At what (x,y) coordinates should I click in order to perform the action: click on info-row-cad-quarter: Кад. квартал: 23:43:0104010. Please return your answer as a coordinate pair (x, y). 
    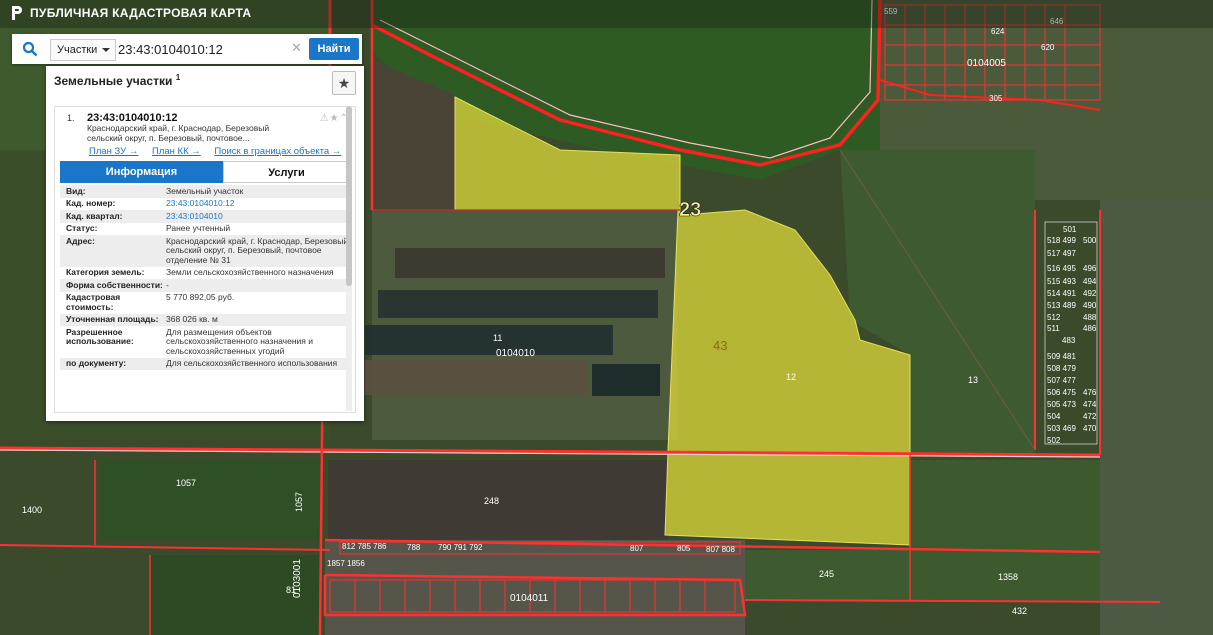
    Looking at the image, I should click on (205, 216).